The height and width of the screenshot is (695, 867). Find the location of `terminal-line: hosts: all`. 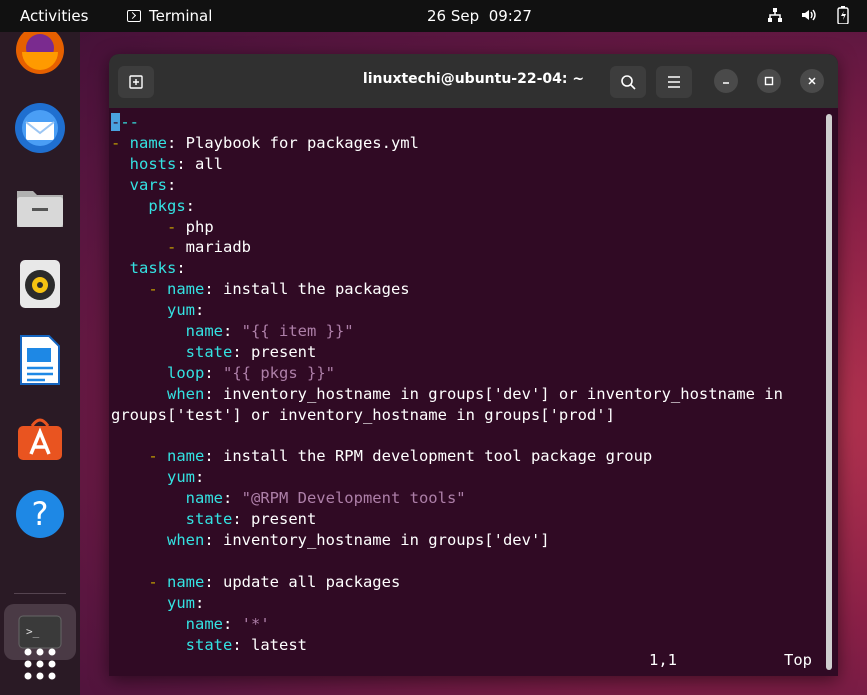

terminal-line: hosts: all is located at coordinates (167, 164).